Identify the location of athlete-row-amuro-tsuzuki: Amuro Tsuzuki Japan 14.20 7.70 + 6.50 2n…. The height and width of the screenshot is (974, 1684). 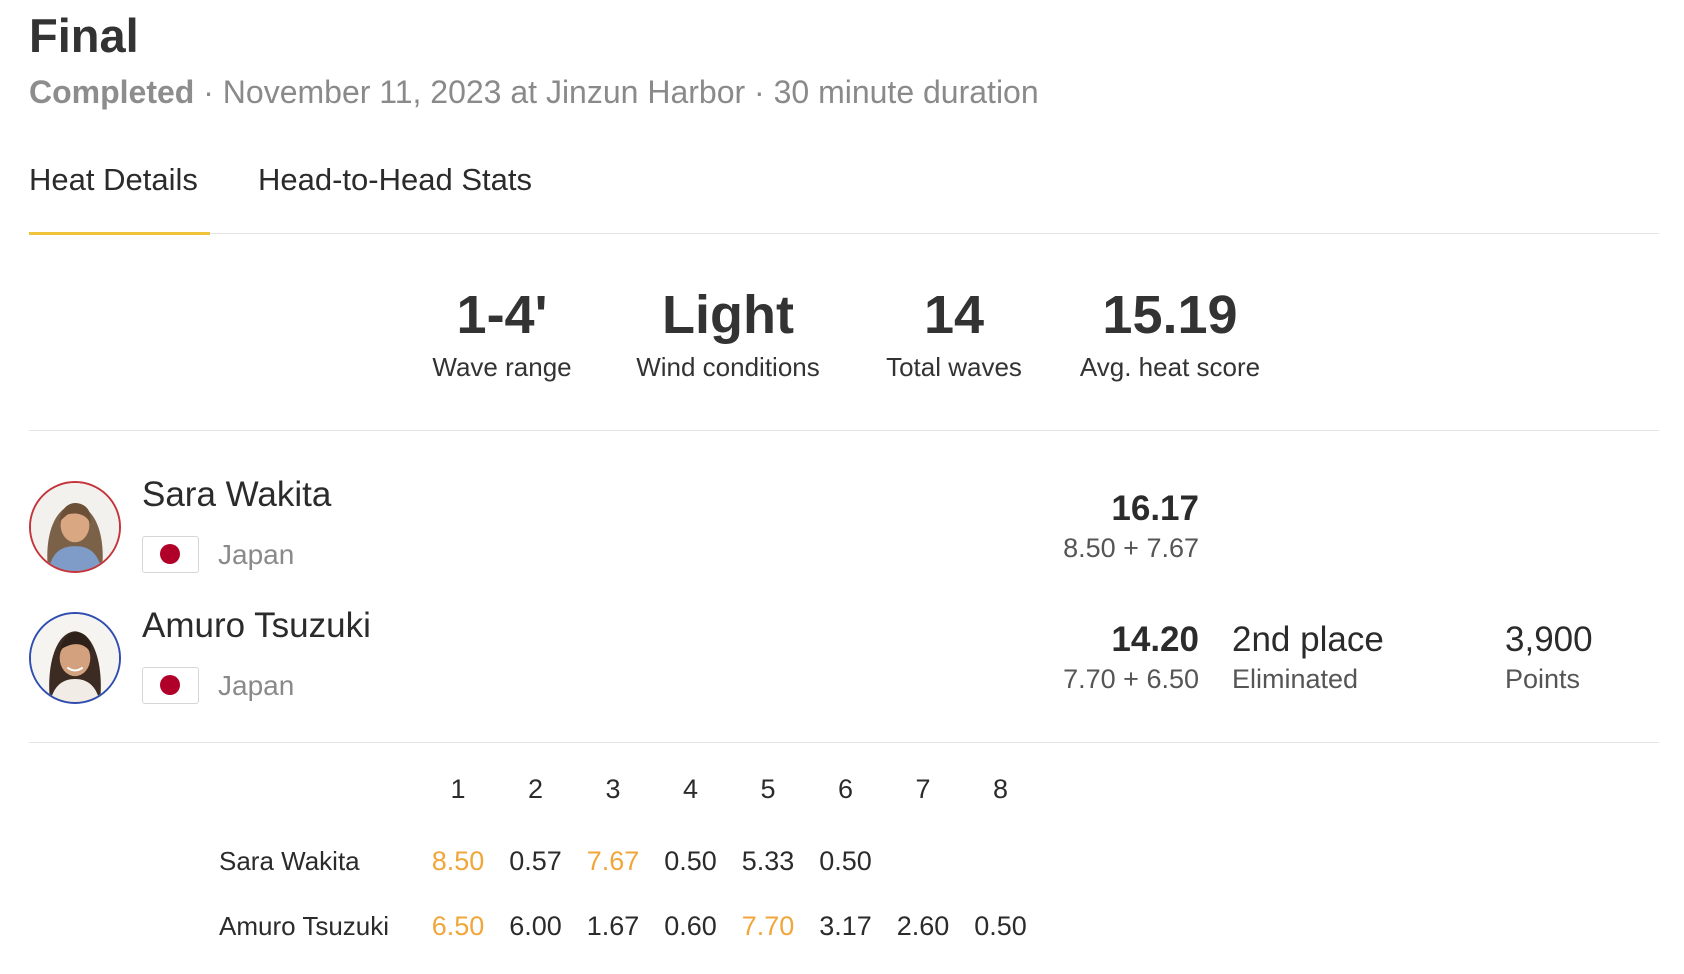
(844, 656).